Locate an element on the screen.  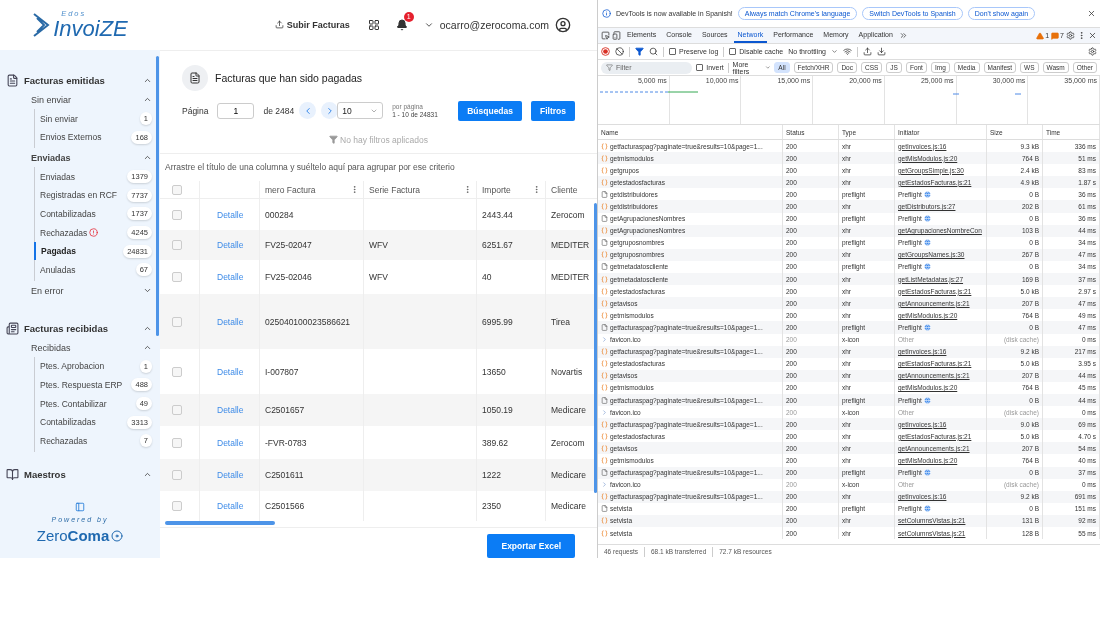
page-title: Facturas que han sido pagadas is located at coordinates (289, 77).